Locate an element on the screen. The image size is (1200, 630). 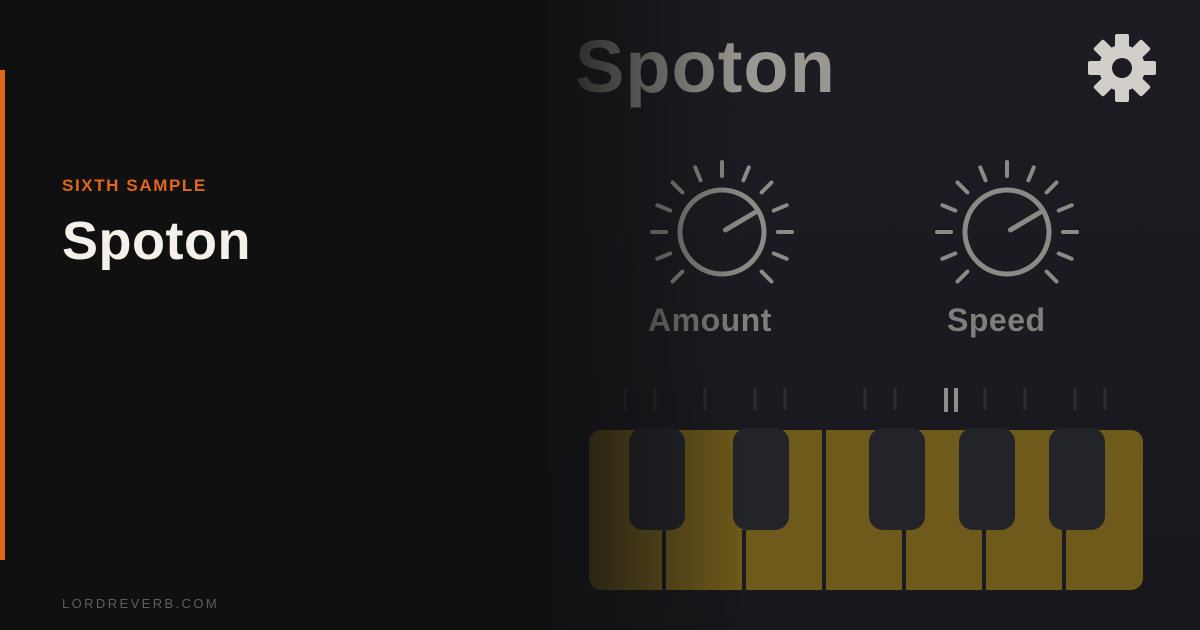
brand-label: SIXTH SAMPLE is located at coordinates (134, 185).